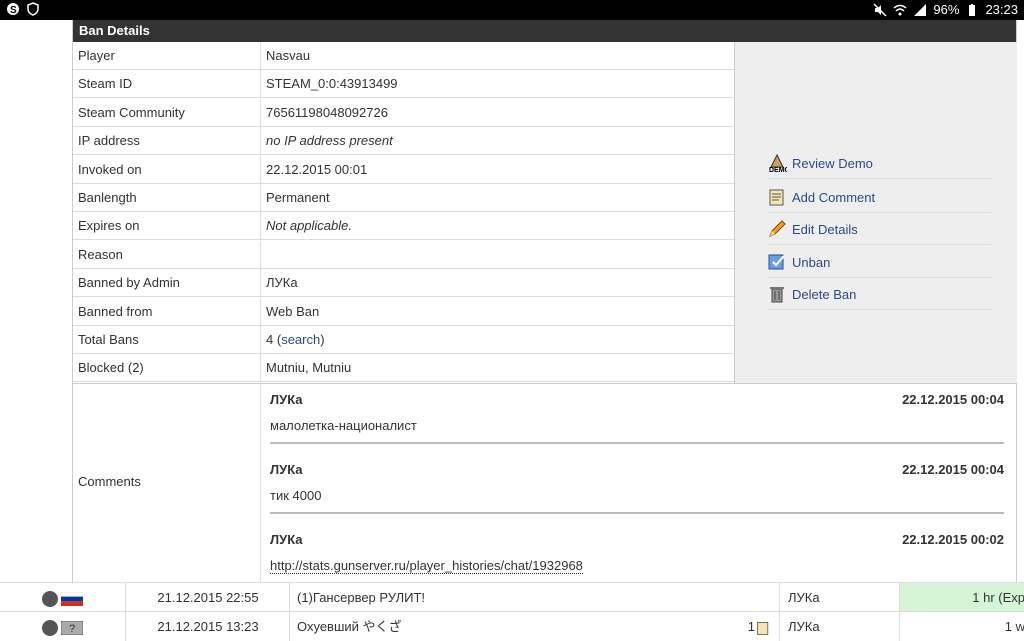  Describe the element at coordinates (811, 262) in the screenshot. I see `action-label: Unban` at that location.